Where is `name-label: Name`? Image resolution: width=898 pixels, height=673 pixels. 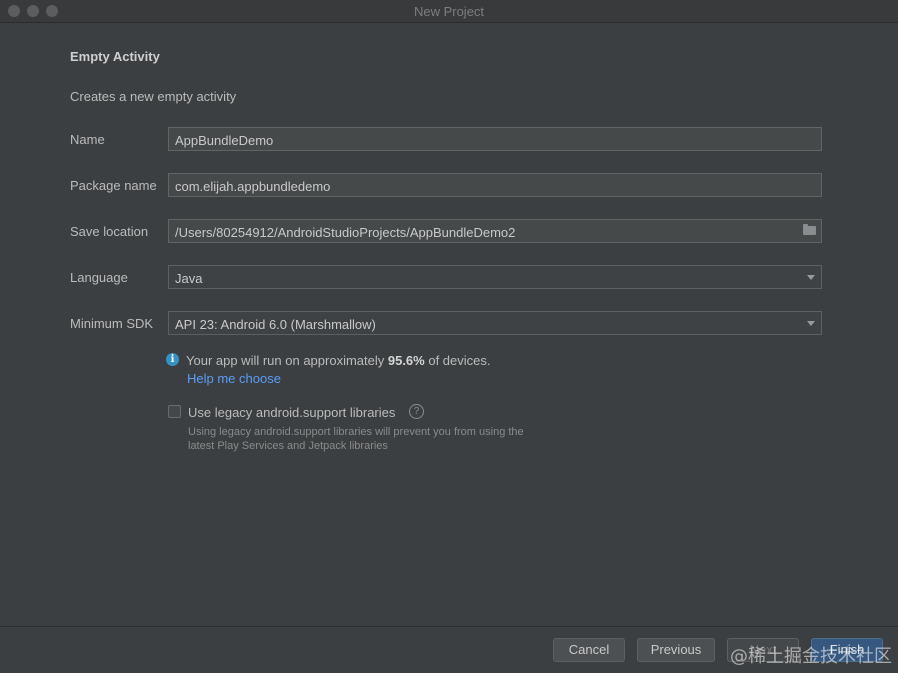 name-label: Name is located at coordinates (87, 139).